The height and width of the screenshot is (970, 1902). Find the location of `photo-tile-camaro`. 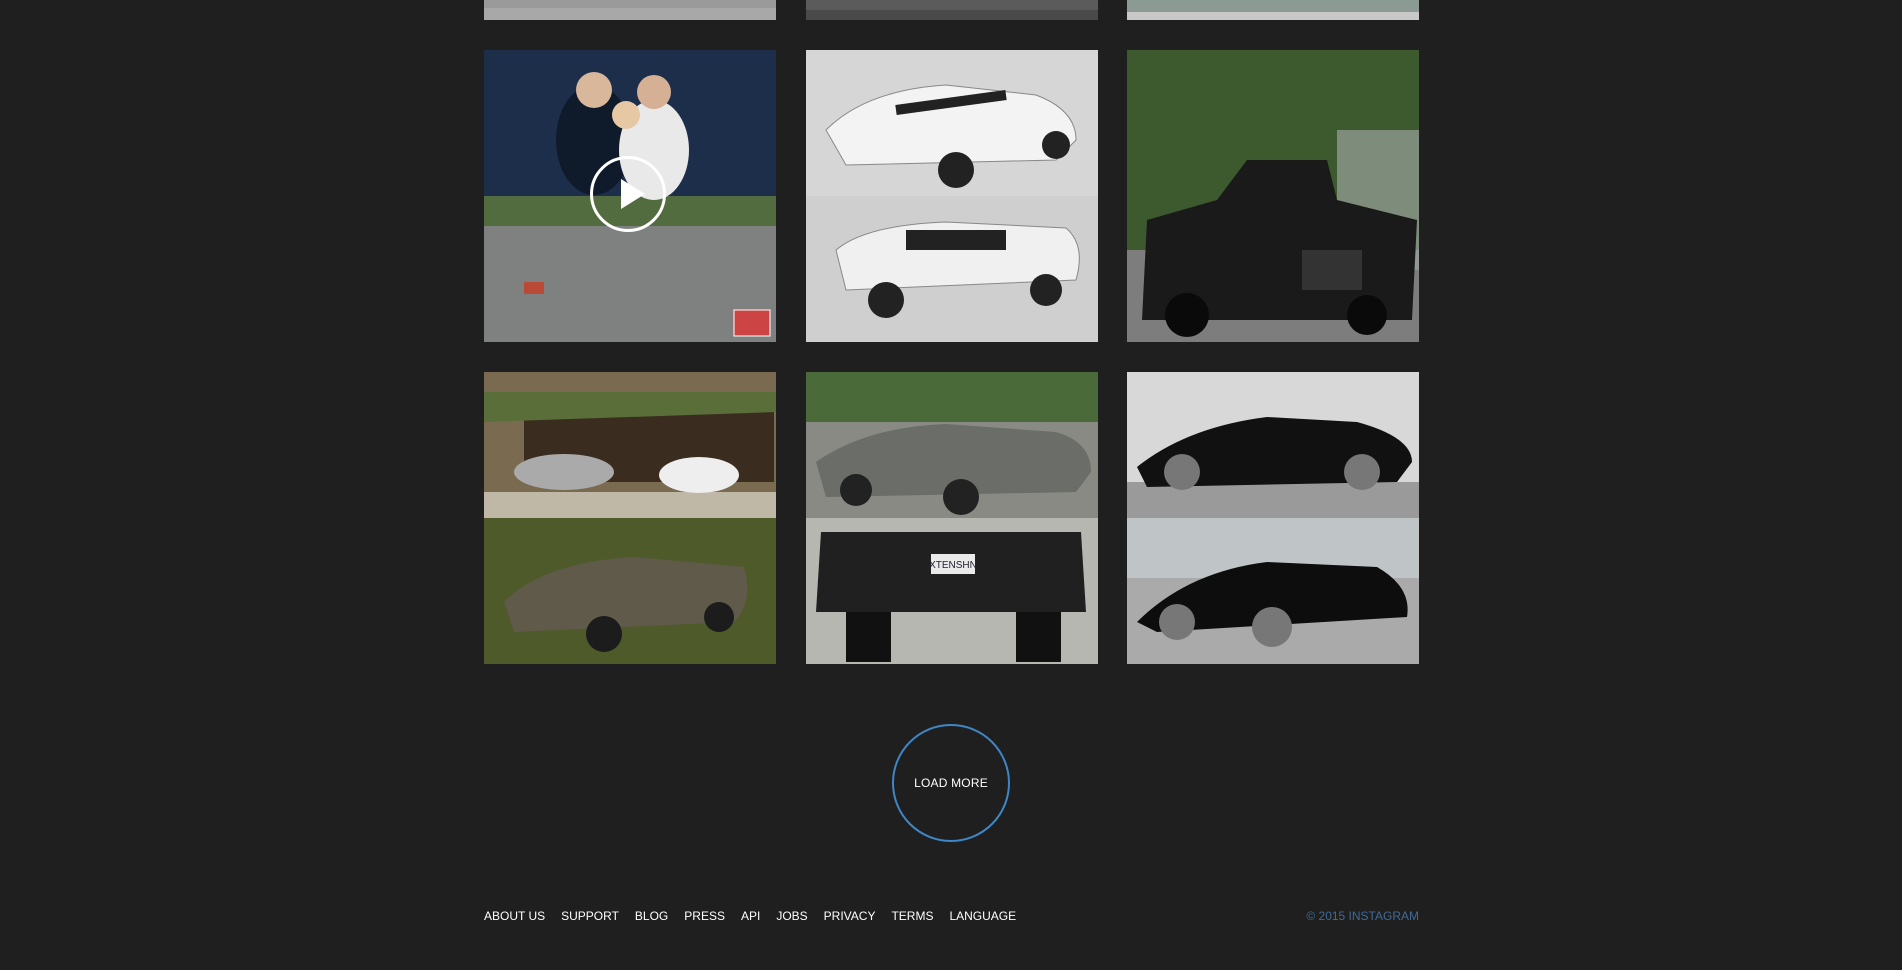

photo-tile-camaro is located at coordinates (952, 196).